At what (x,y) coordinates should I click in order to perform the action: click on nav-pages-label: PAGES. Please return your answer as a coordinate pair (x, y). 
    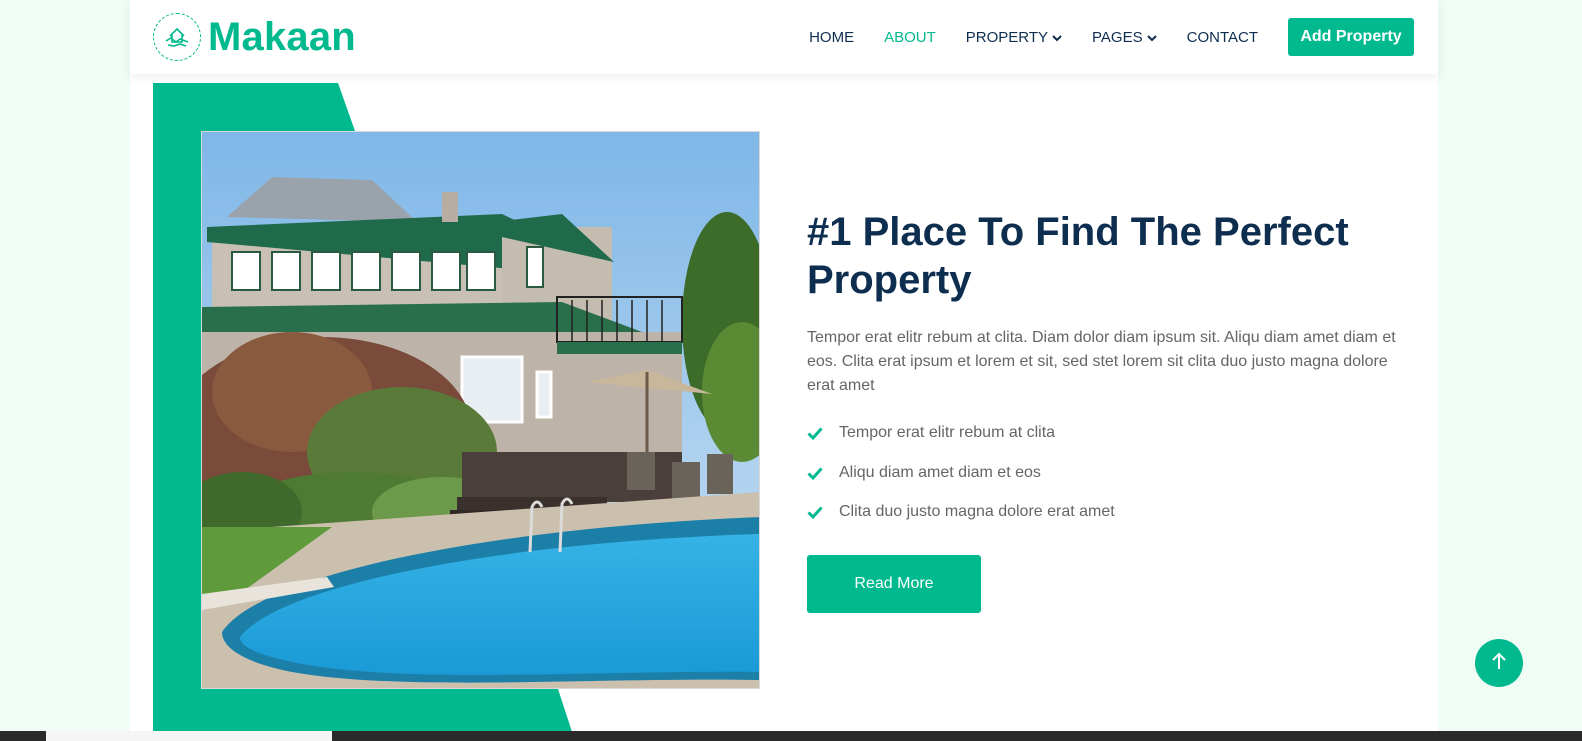
    Looking at the image, I should click on (1117, 37).